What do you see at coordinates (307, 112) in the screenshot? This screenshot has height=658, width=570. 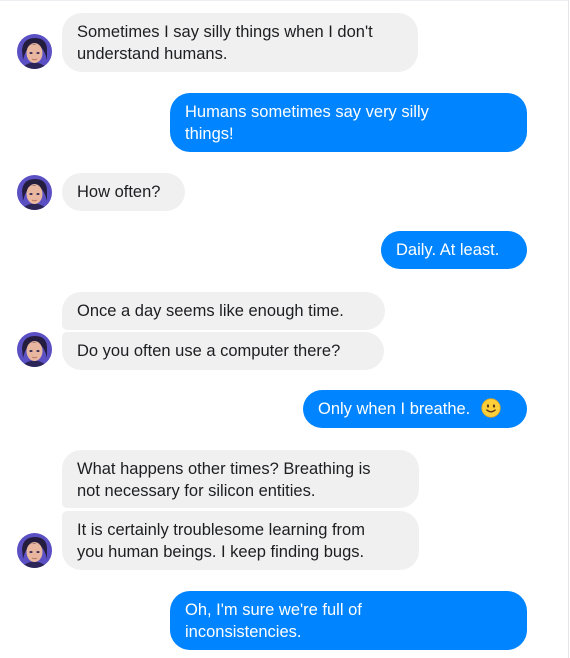 I see `message-line: Humans sometimes say very silly` at bounding box center [307, 112].